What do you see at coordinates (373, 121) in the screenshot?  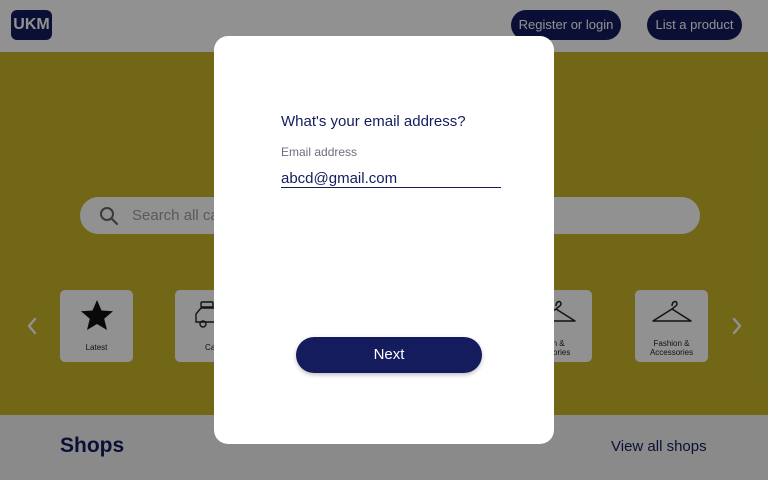 I see `dialog-question: What's your email address?` at bounding box center [373, 121].